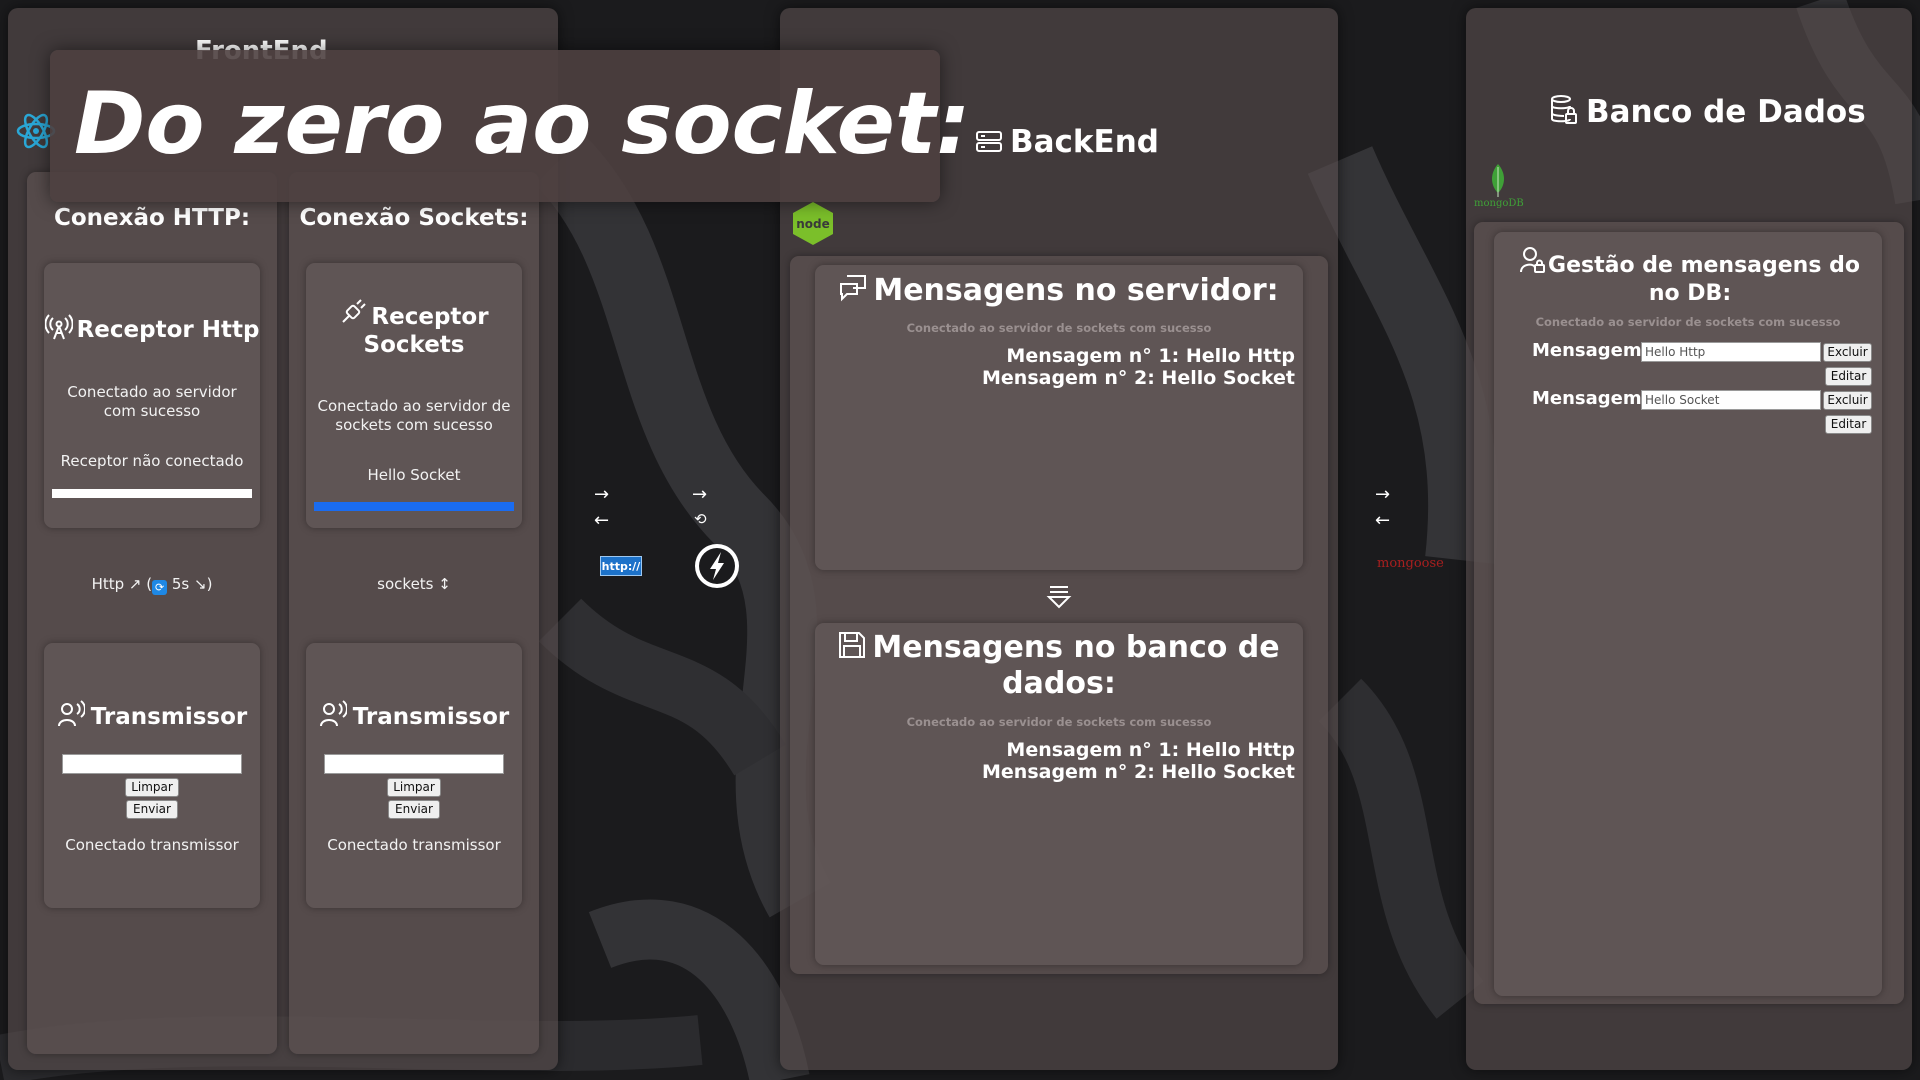 This screenshot has width=1920, height=1080. Describe the element at coordinates (414, 845) in the screenshot. I see `sockets-transmissor-status: Conectado transmissor` at that location.